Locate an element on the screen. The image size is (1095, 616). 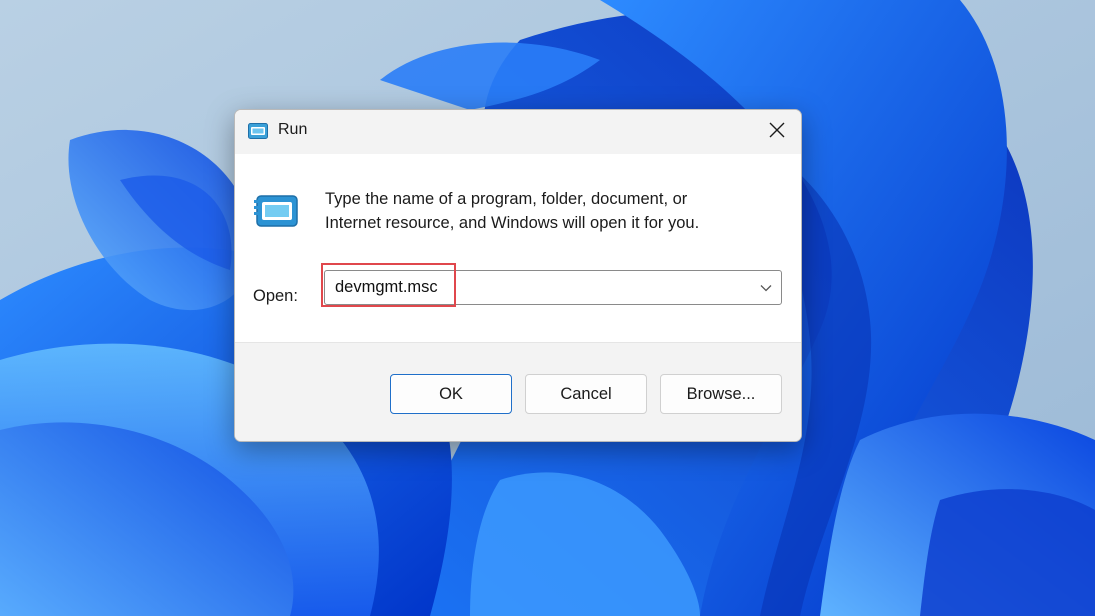
open-combobox is located at coordinates (553, 287).